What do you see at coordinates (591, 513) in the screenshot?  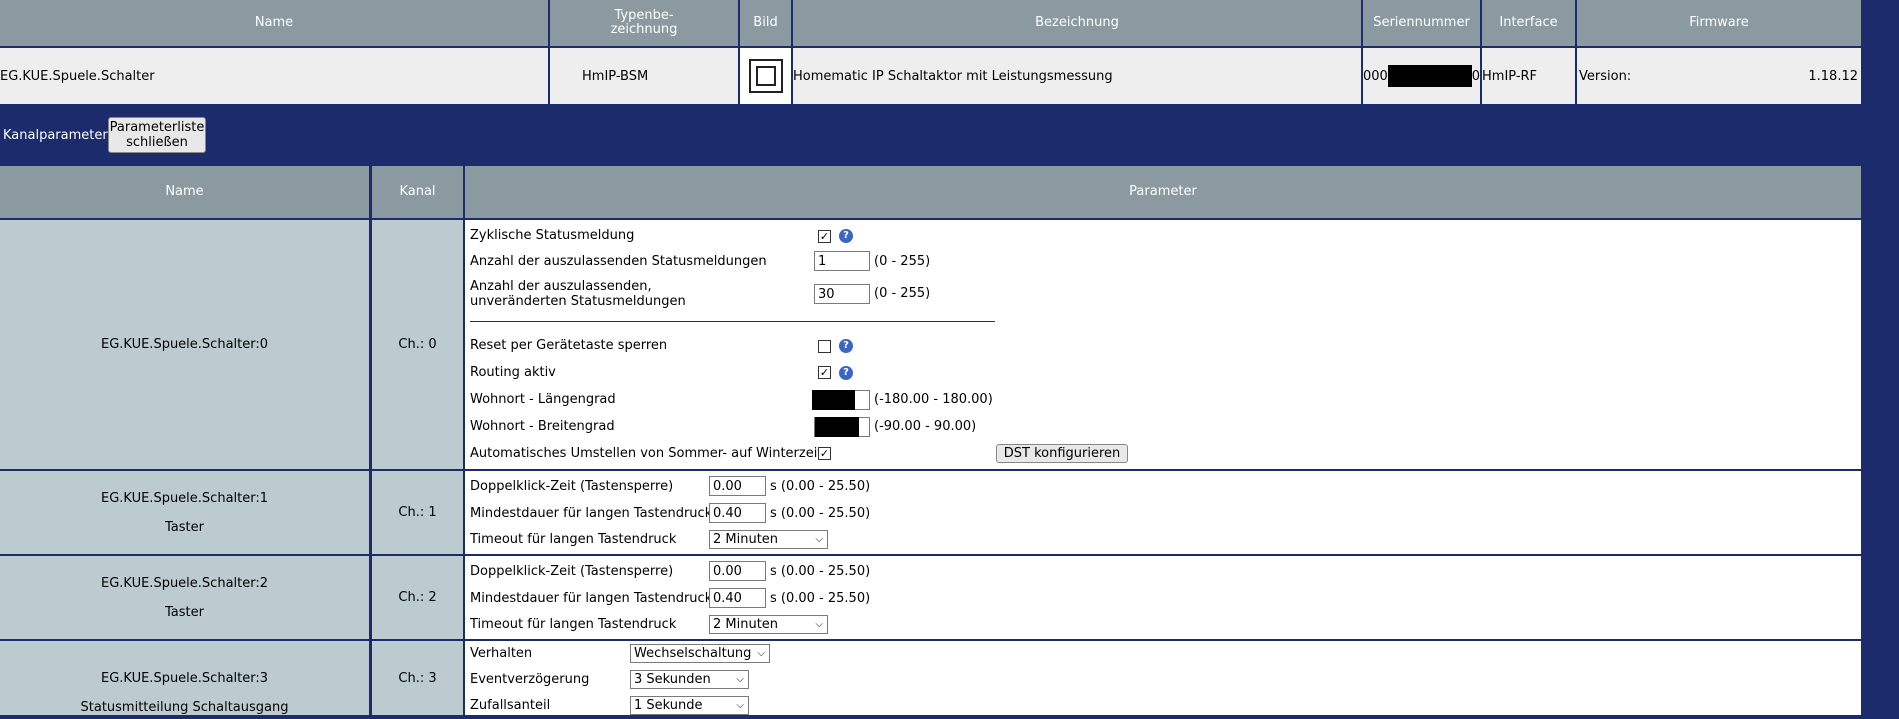 I see `ch1-minlong-label: Mindestdauer für langen Tastendruck` at bounding box center [591, 513].